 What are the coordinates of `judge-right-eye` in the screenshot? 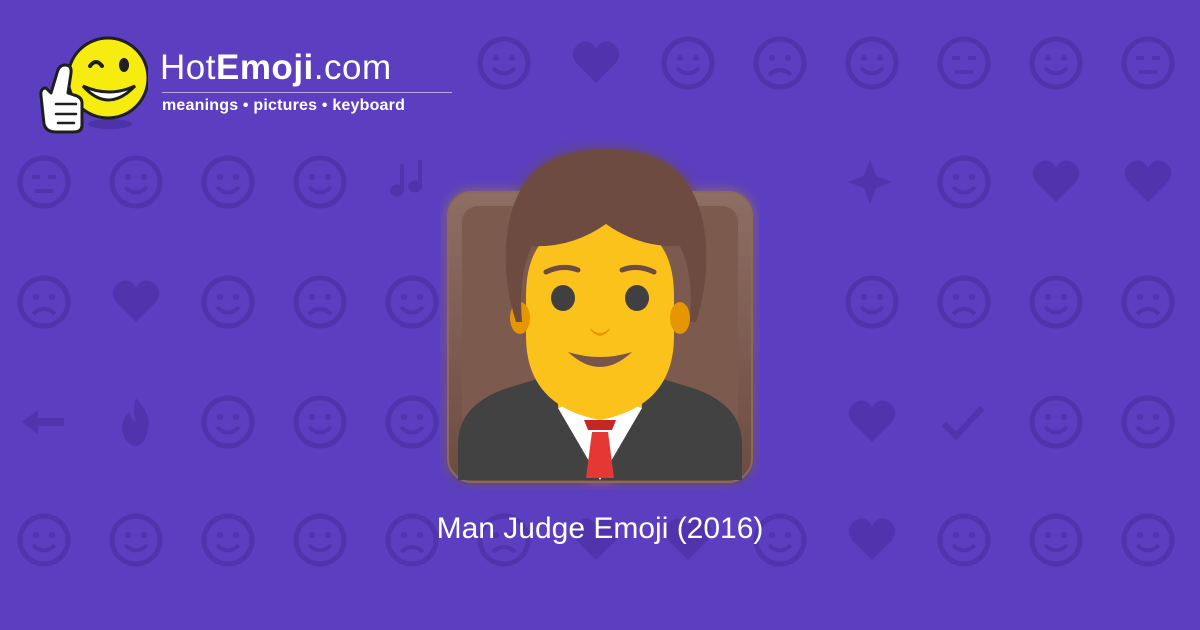 It's located at (637, 298).